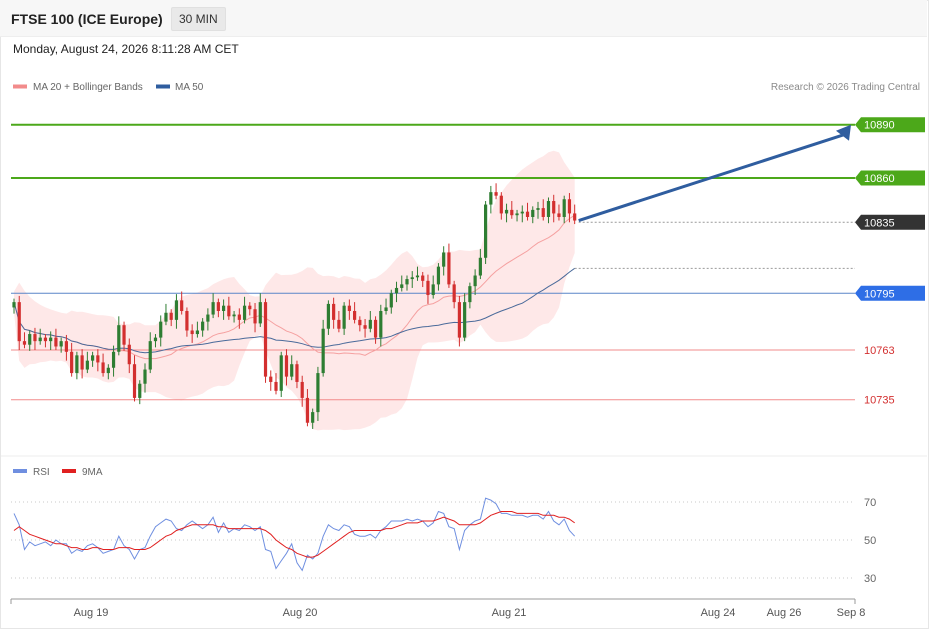  Describe the element at coordinates (92, 472) in the screenshot. I see `rsi-ma-legend-label: 9MA` at that location.